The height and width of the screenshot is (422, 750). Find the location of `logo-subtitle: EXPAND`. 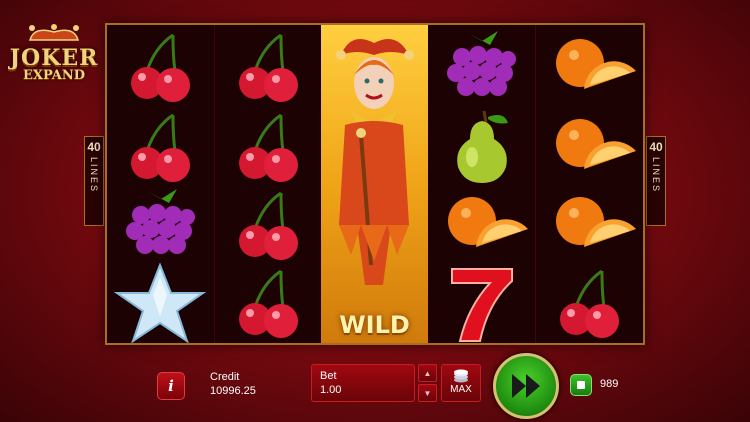

logo-subtitle: EXPAND is located at coordinates (54, 75).